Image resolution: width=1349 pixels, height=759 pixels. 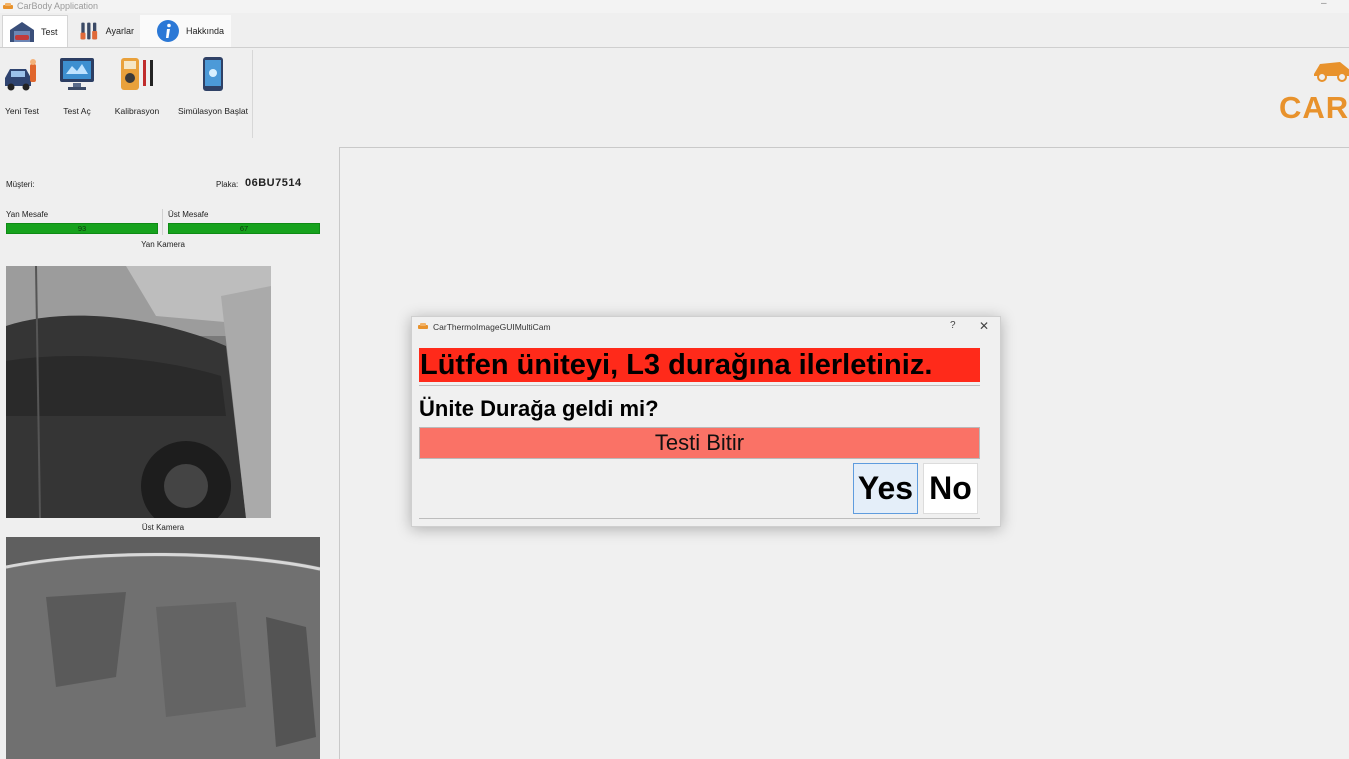 What do you see at coordinates (137, 111) in the screenshot?
I see `ribbon-label: Kalibrasyon` at bounding box center [137, 111].